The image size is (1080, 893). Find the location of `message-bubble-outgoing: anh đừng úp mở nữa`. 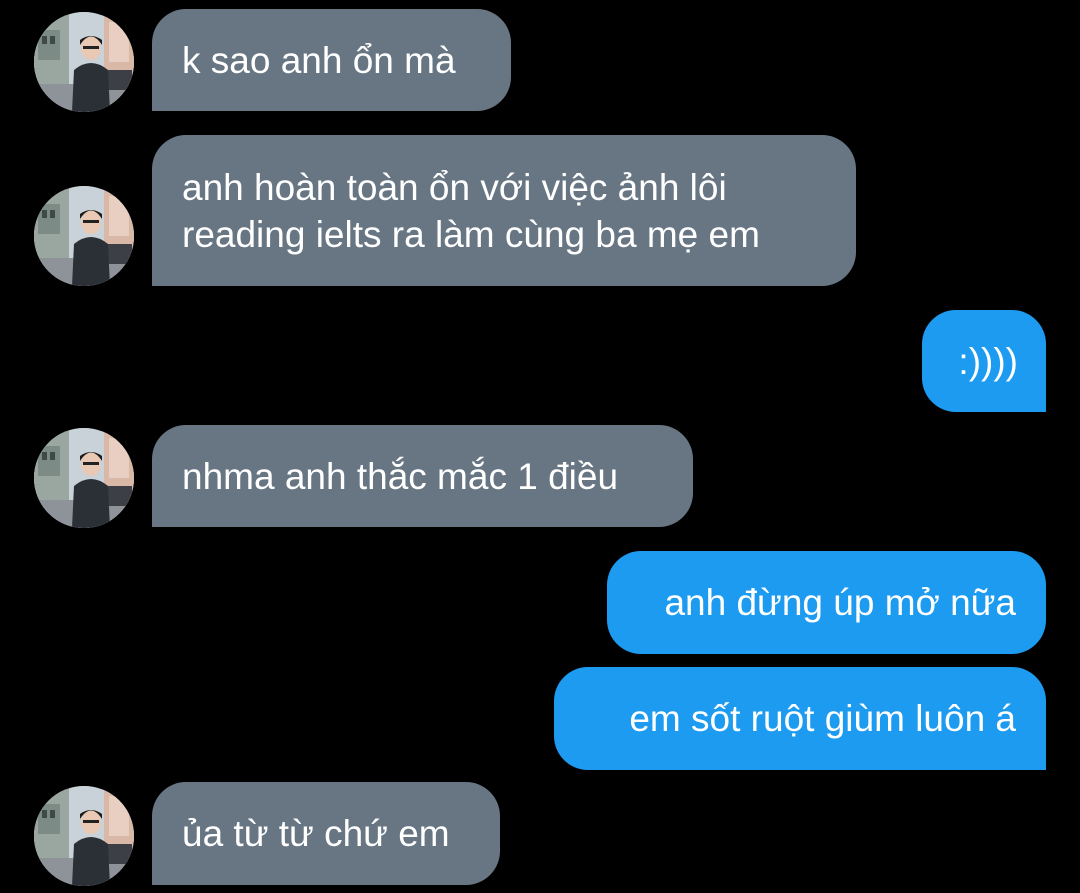

message-bubble-outgoing: anh đừng úp mở nữa is located at coordinates (826, 602).